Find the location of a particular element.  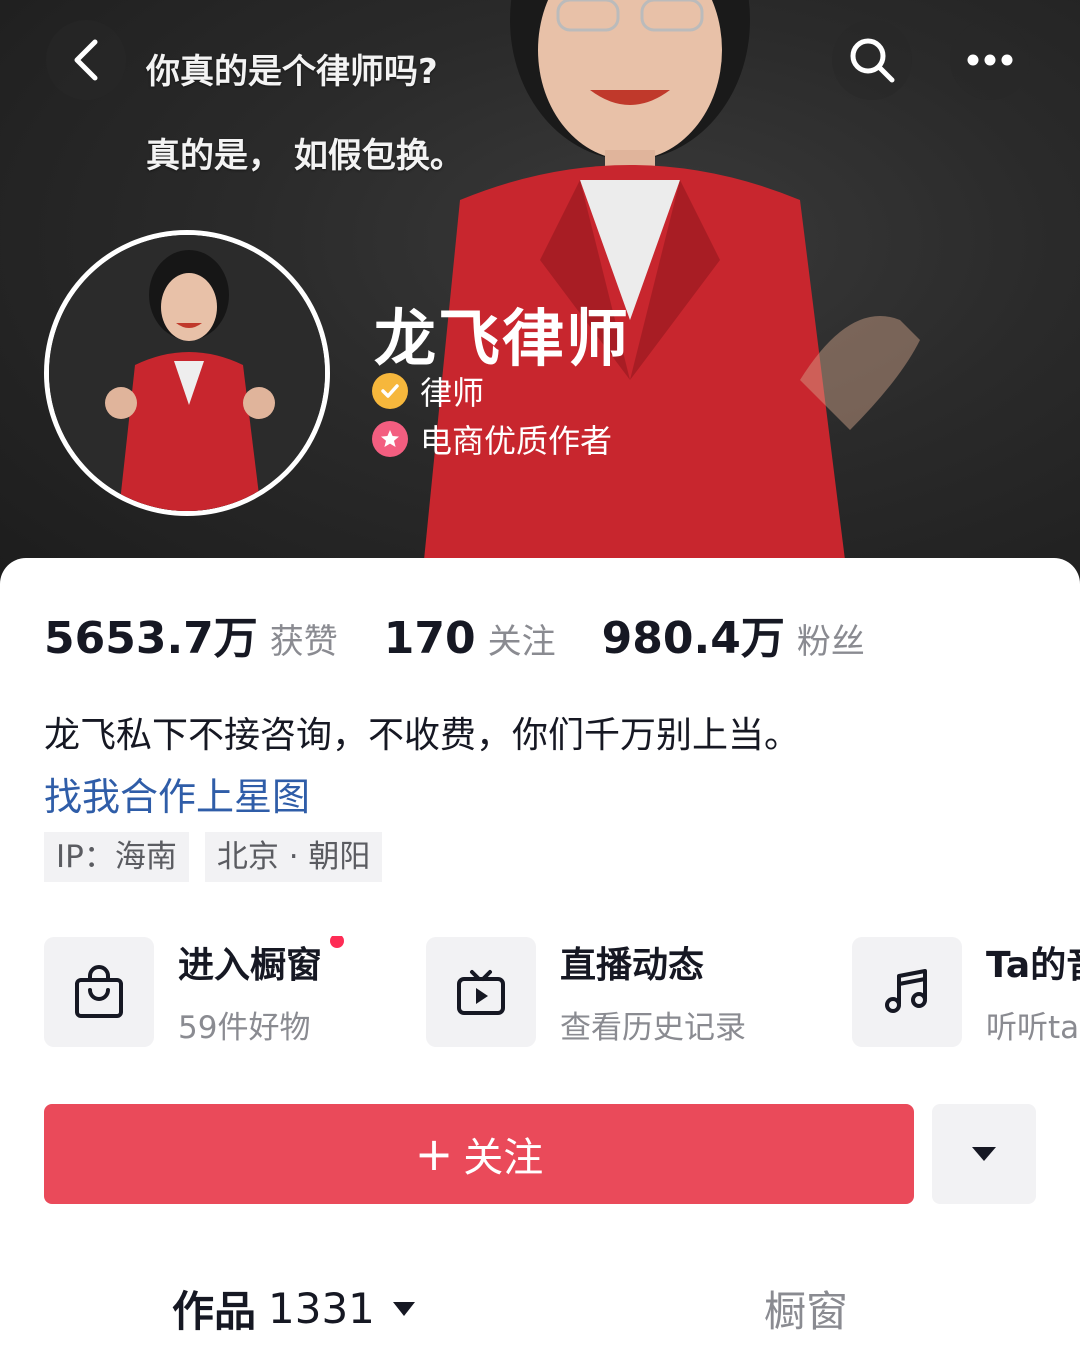

feature-title: Ta的音乐 is located at coordinates (1033, 965).